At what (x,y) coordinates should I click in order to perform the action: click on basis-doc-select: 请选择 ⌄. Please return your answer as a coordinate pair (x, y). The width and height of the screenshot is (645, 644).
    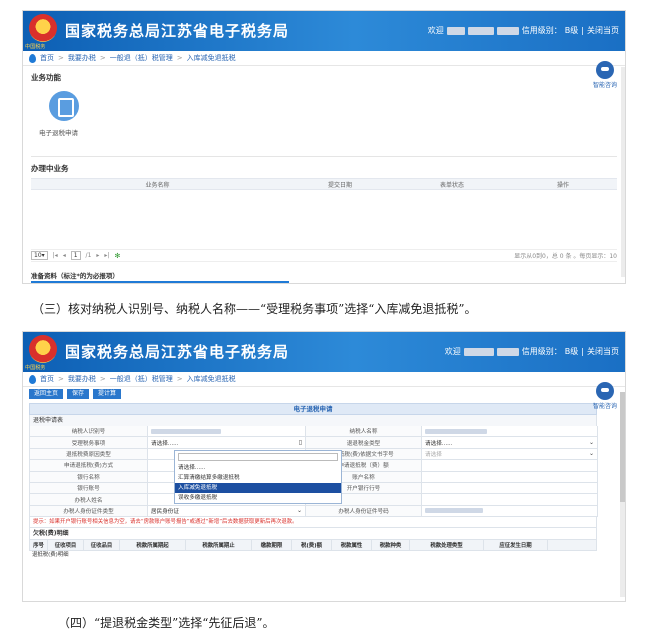
    Looking at the image, I should click on (510, 454).